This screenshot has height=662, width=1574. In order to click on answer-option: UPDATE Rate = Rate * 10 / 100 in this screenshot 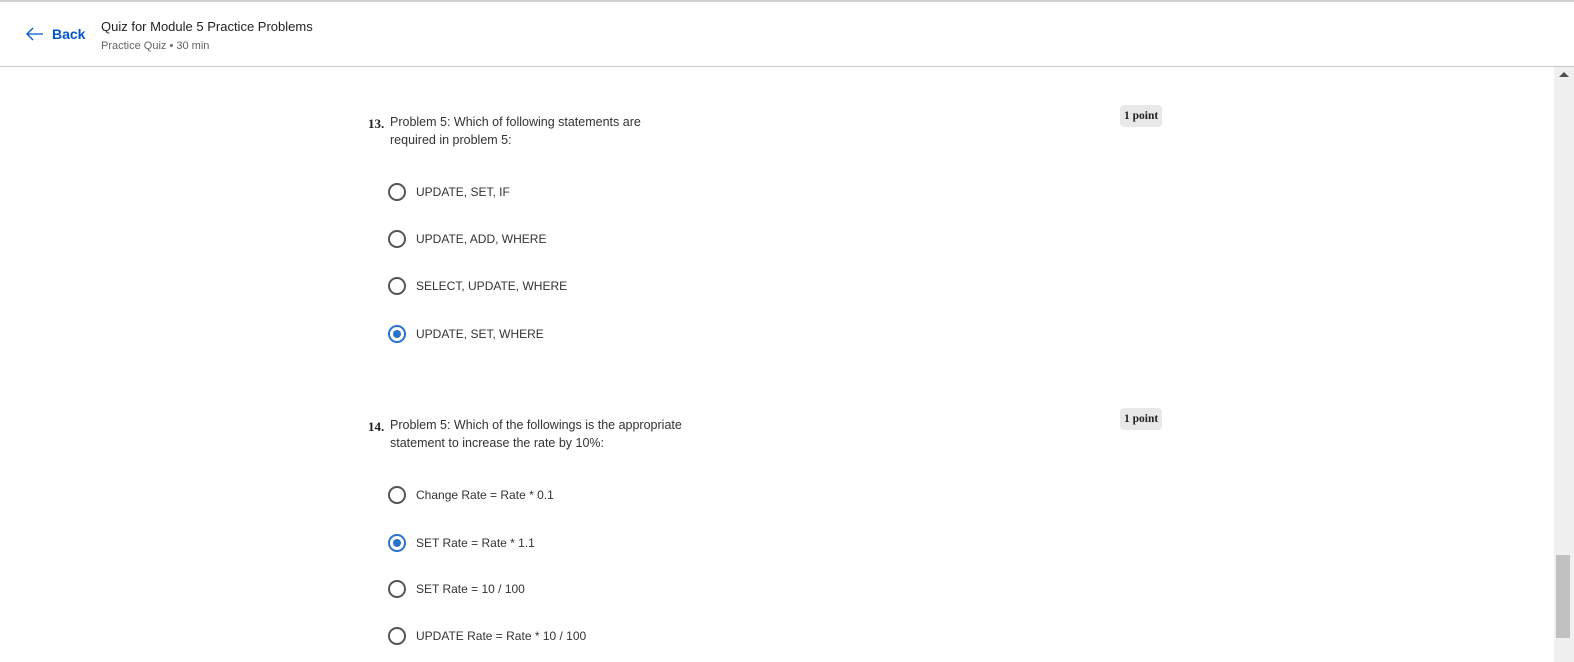, I will do `click(487, 636)`.